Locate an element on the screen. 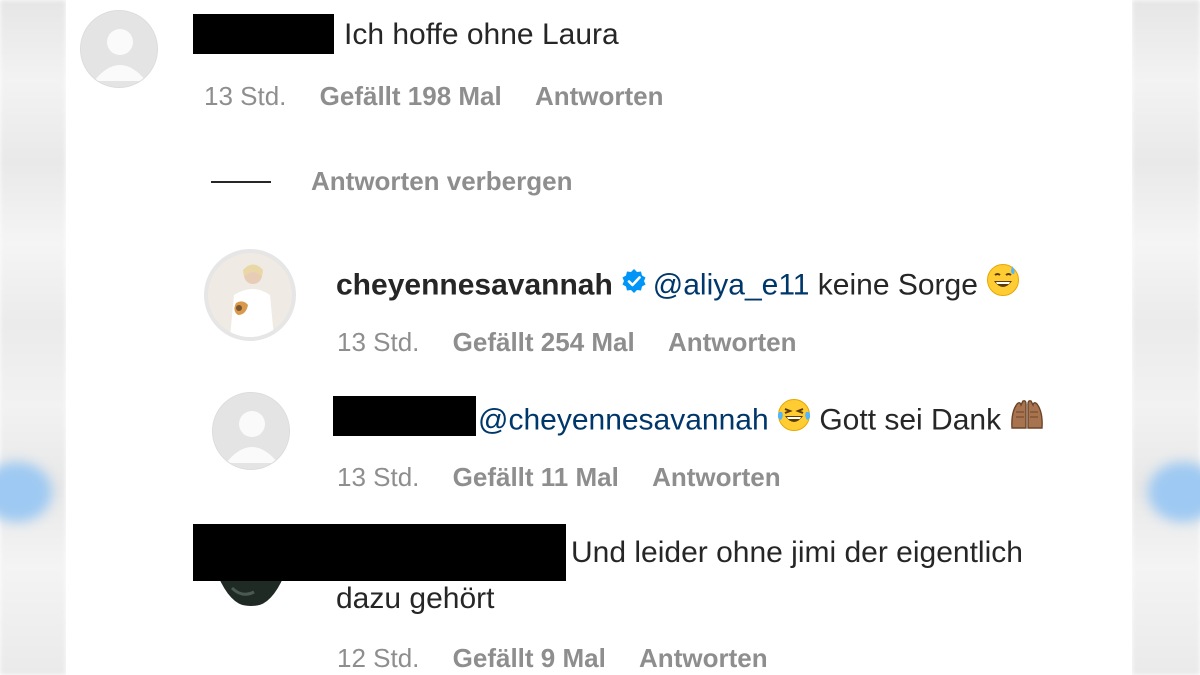  raising-hands-emoji-icon is located at coordinates (1027, 419).